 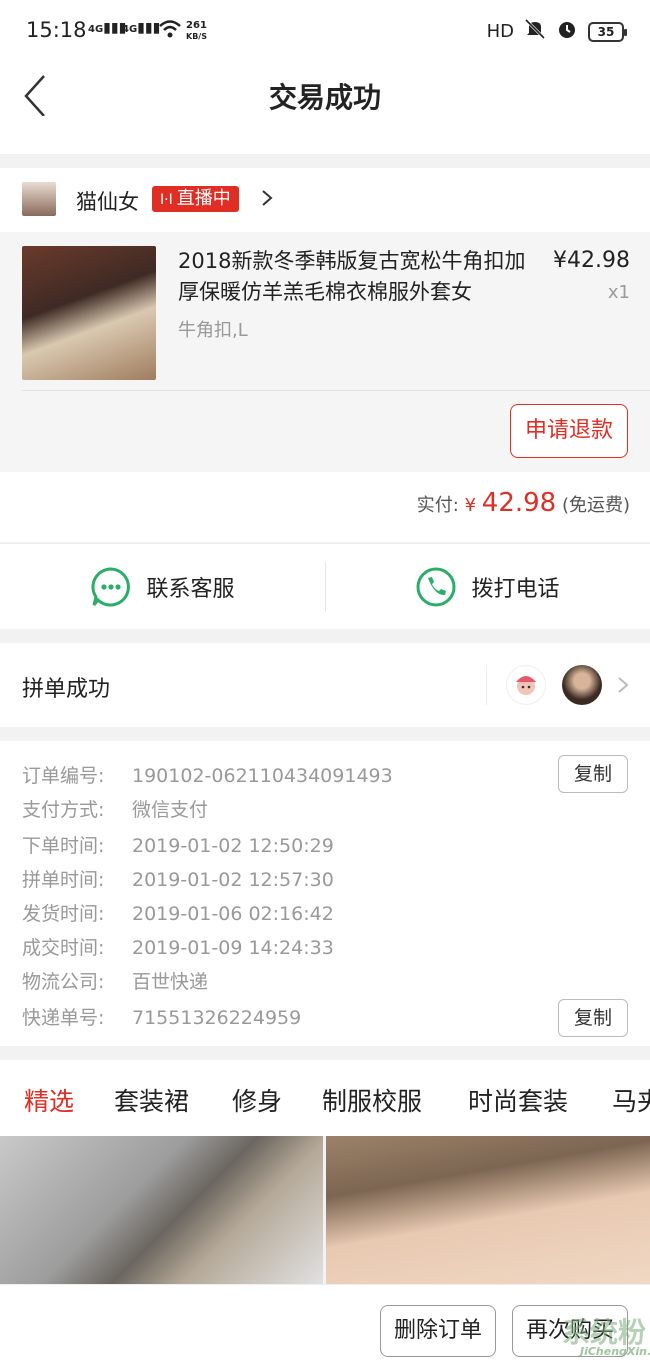 I want to click on order-info-key: 发货时间:, so click(x=63, y=914).